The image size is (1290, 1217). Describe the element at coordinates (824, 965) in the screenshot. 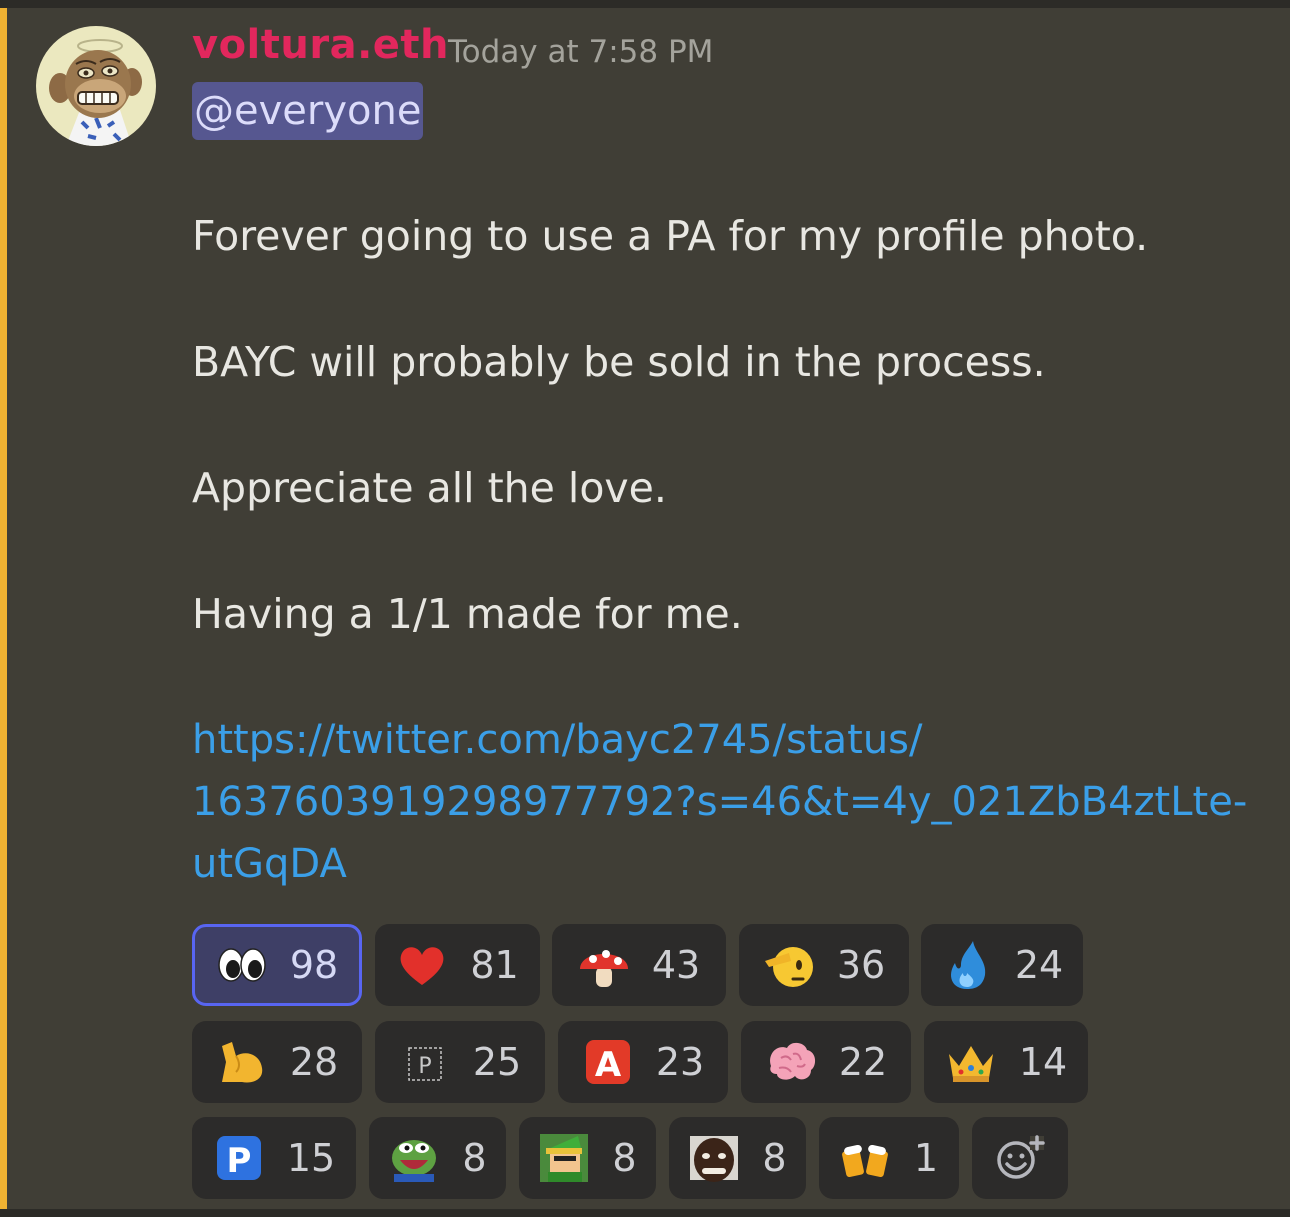

I see `reaction-salute: 36` at that location.